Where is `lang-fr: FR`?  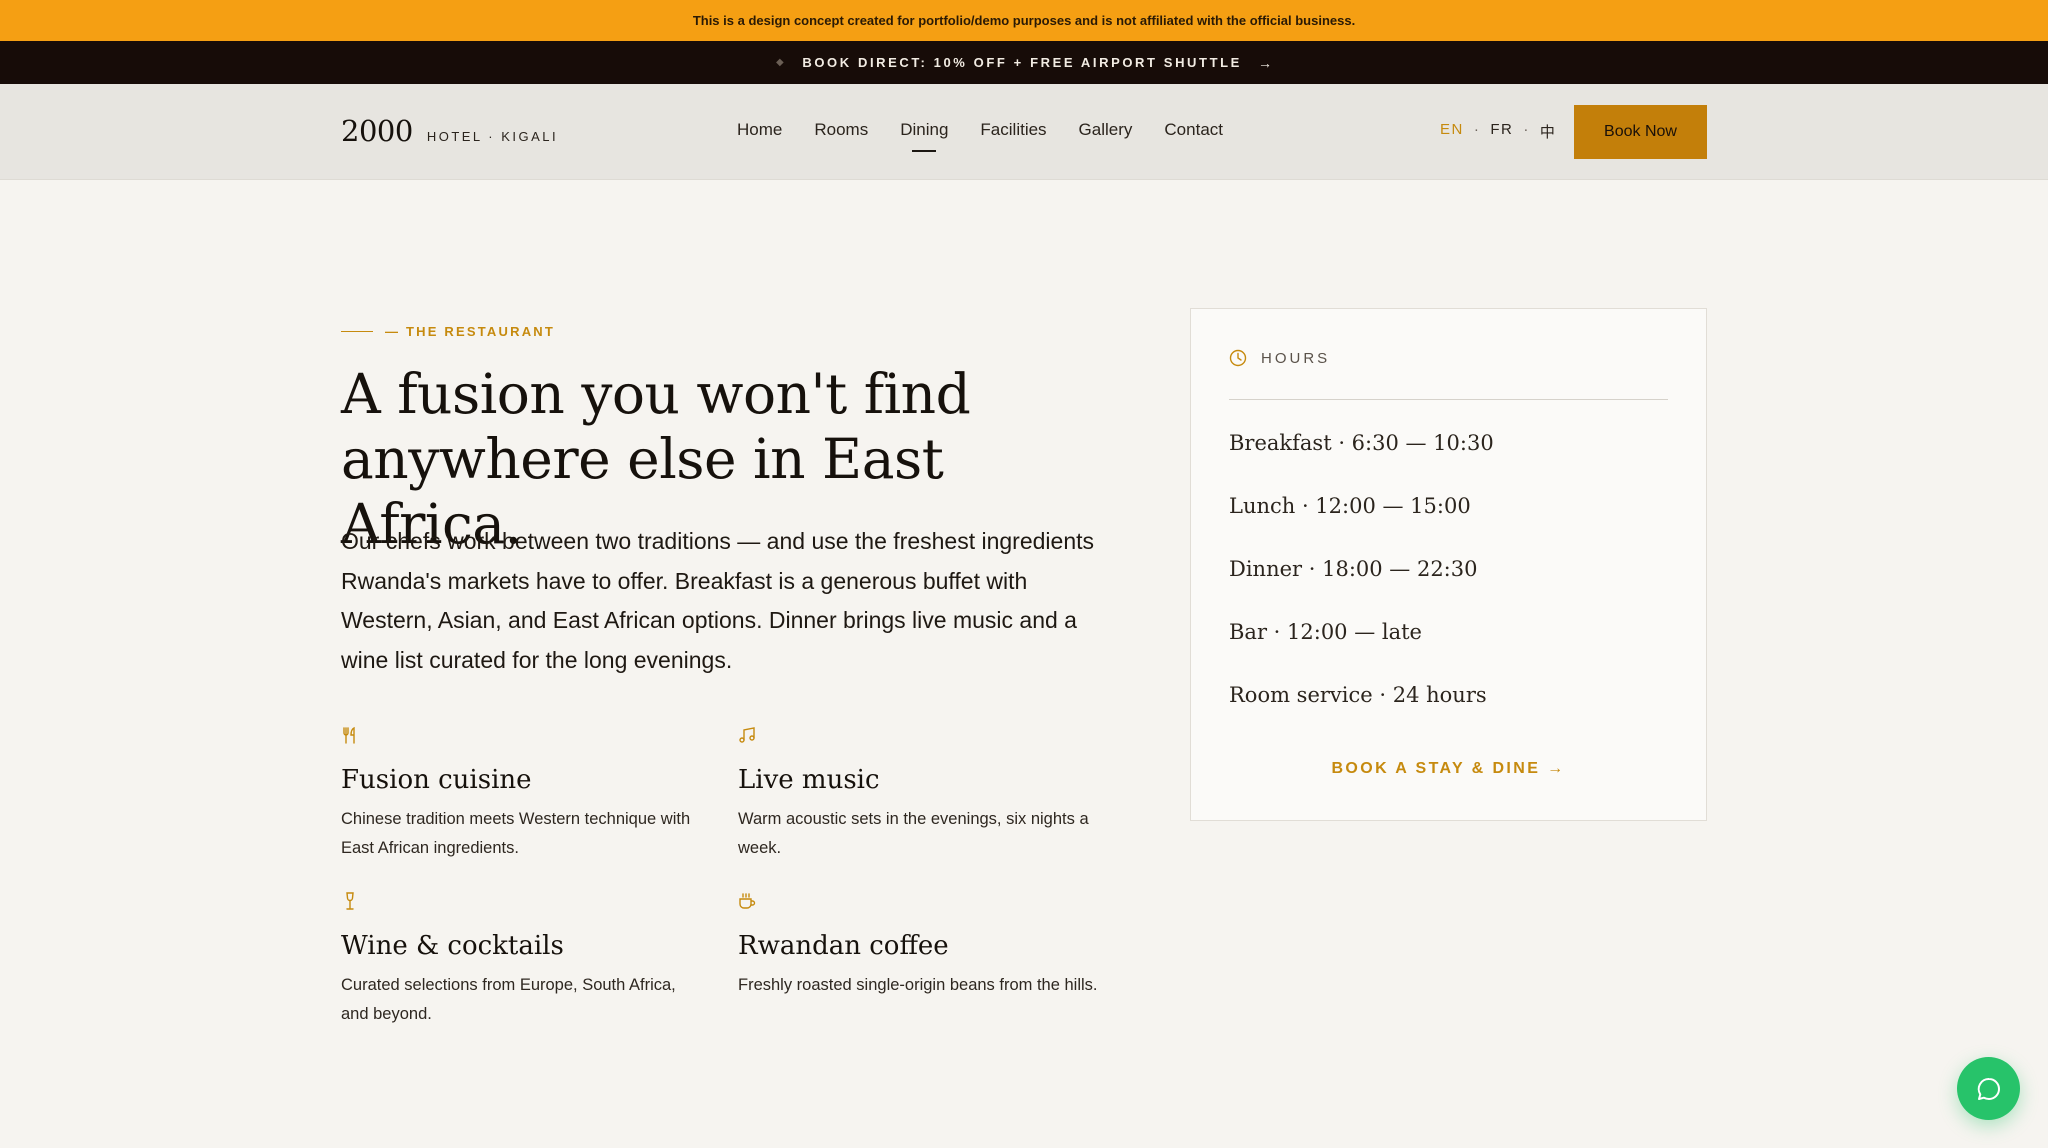 lang-fr: FR is located at coordinates (1501, 131).